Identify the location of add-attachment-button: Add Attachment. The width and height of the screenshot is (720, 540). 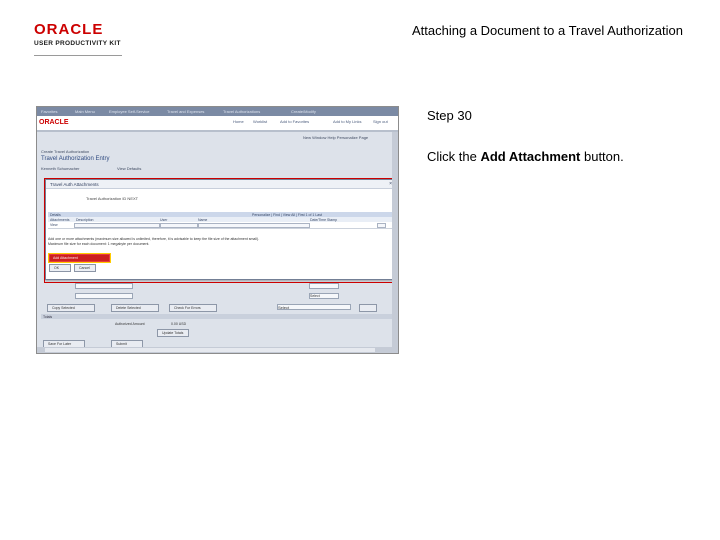
(79, 258).